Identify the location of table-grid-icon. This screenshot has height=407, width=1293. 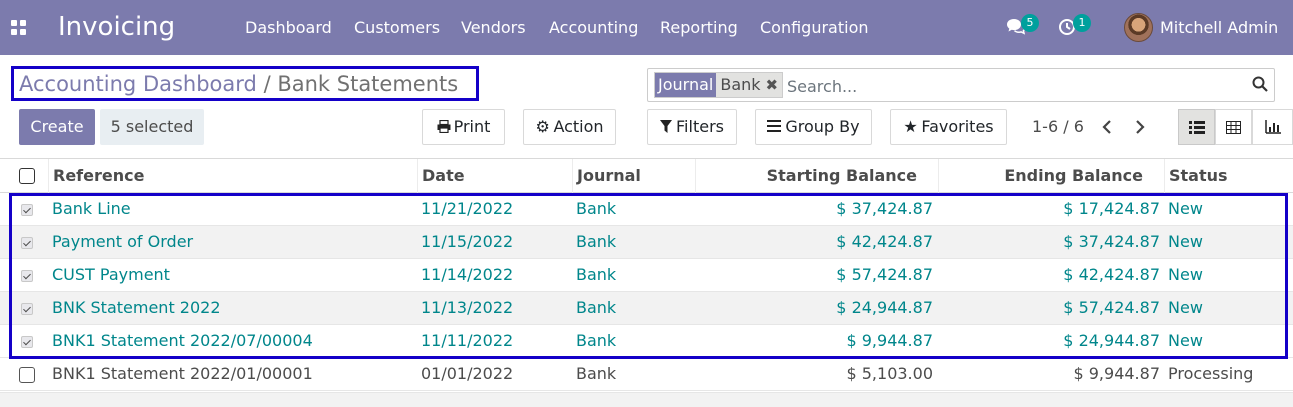
(1233, 127).